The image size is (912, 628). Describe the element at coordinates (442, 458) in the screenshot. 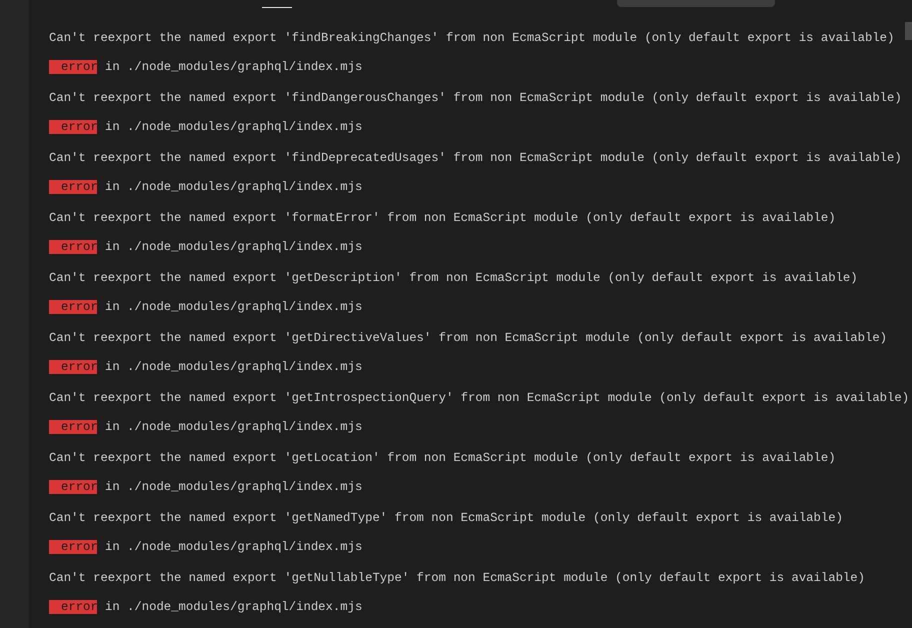

I see `error-message: Can't reexport the named export 'getLocation' from non EcmaScript module (only default export is available)` at that location.